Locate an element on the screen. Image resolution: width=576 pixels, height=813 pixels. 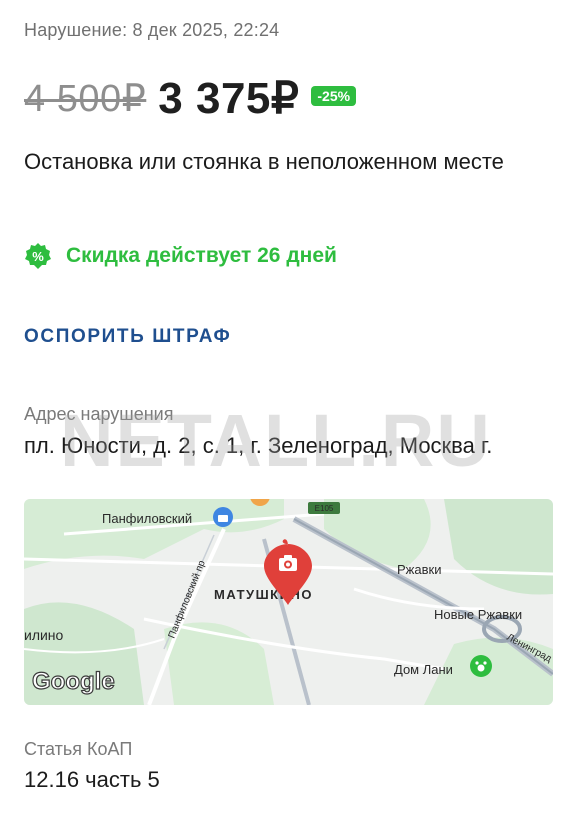
discount-text: Скидка действует 26 дней is located at coordinates (201, 255).